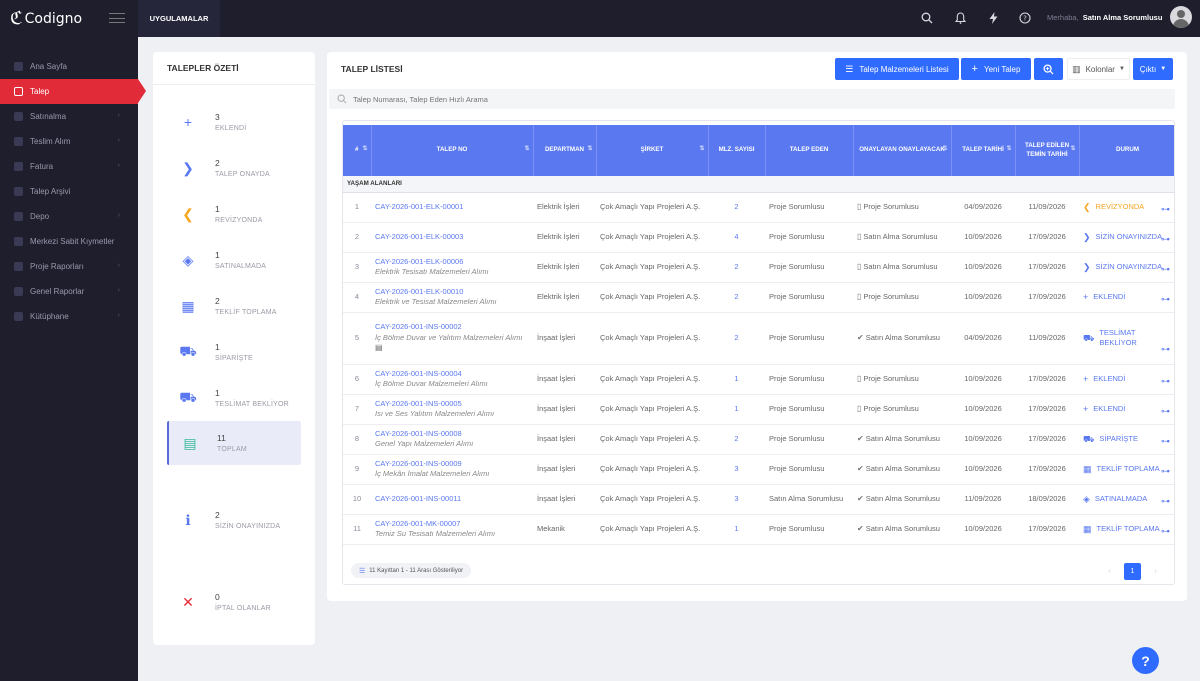 The width and height of the screenshot is (1200, 681). I want to click on sidebar-item-talep: Talep, so click(73, 91).